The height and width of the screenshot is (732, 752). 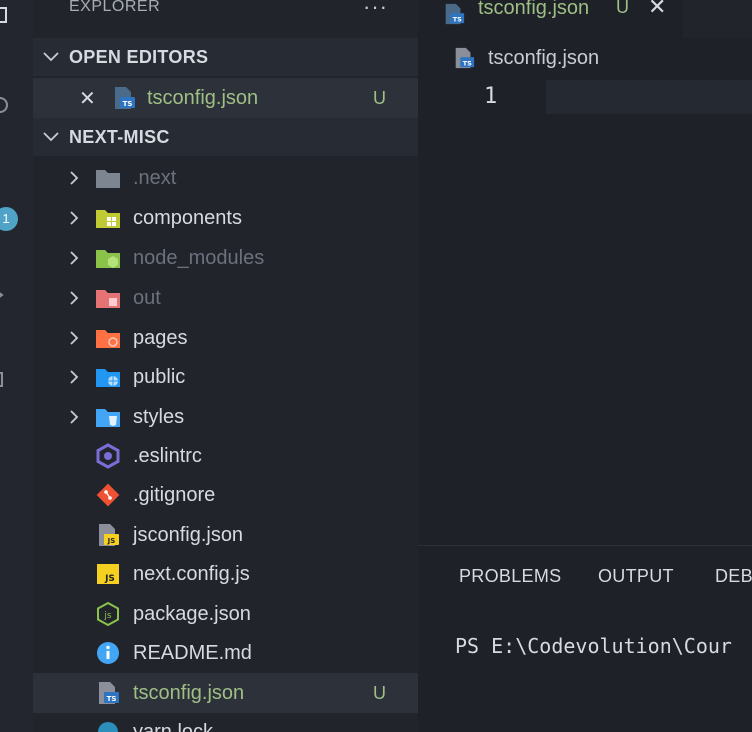 I want to click on tree-item-components: components, so click(x=225, y=218).